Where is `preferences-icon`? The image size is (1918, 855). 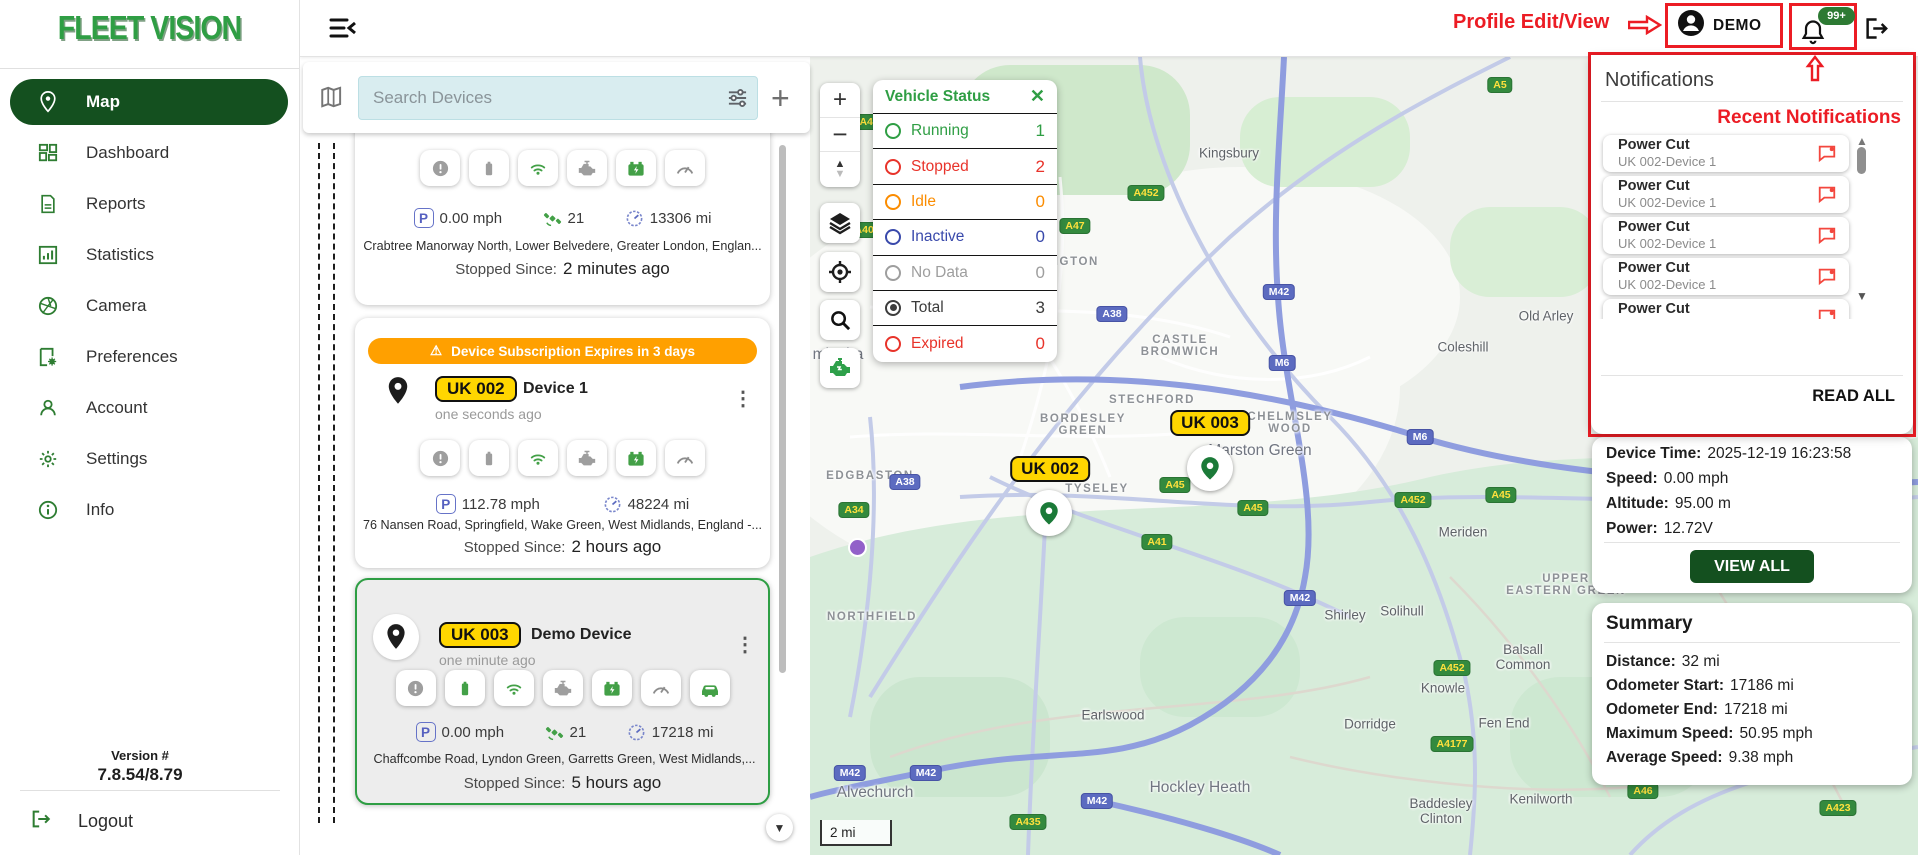
preferences-icon is located at coordinates (48, 357).